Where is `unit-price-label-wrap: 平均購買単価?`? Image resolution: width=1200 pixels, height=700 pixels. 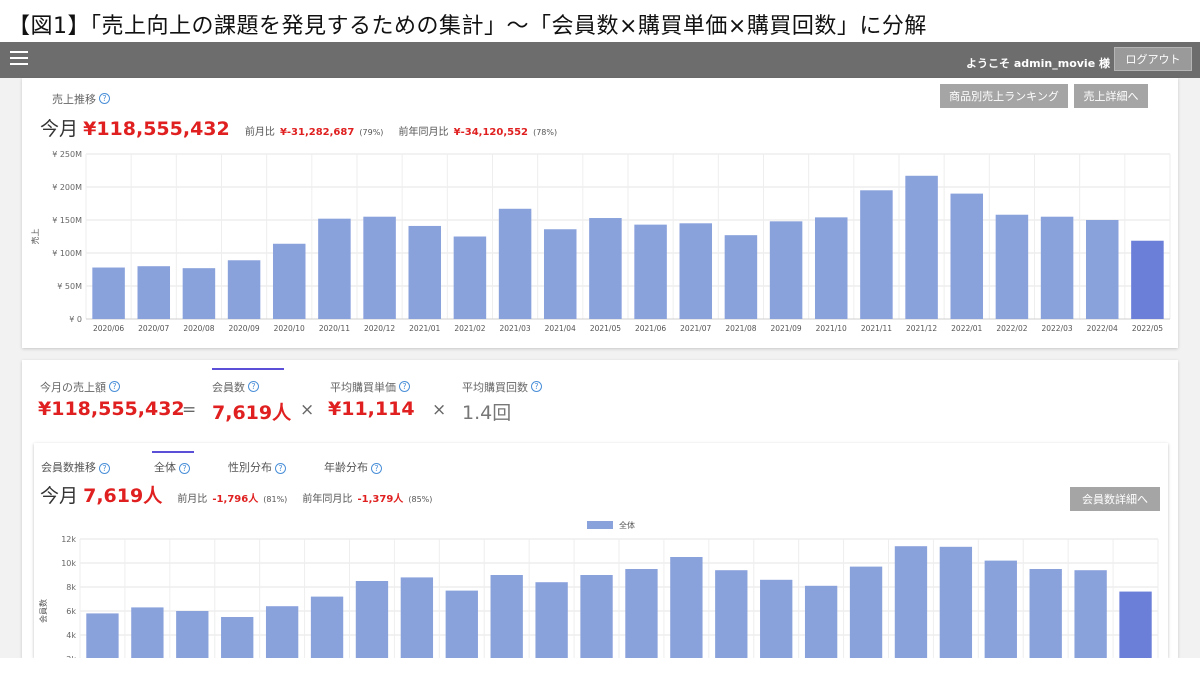 unit-price-label-wrap: 平均購買単価? is located at coordinates (370, 385).